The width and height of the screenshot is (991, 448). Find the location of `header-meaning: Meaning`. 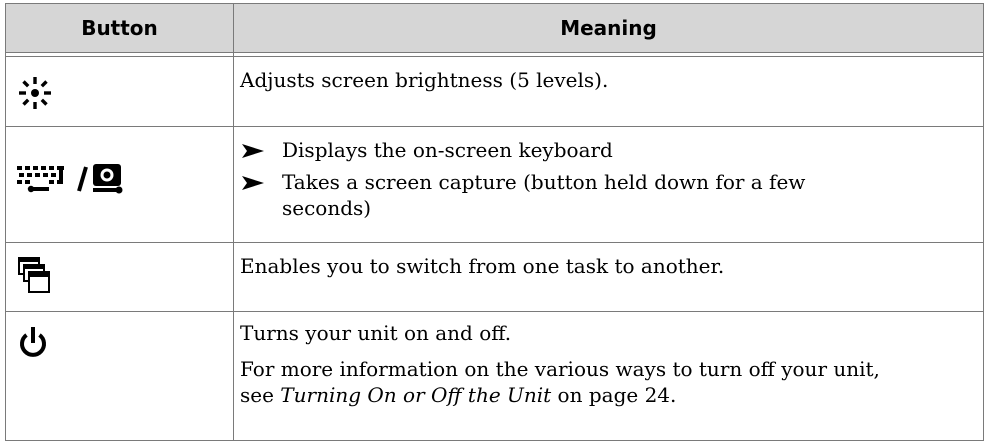

header-meaning: Meaning is located at coordinates (608, 28).